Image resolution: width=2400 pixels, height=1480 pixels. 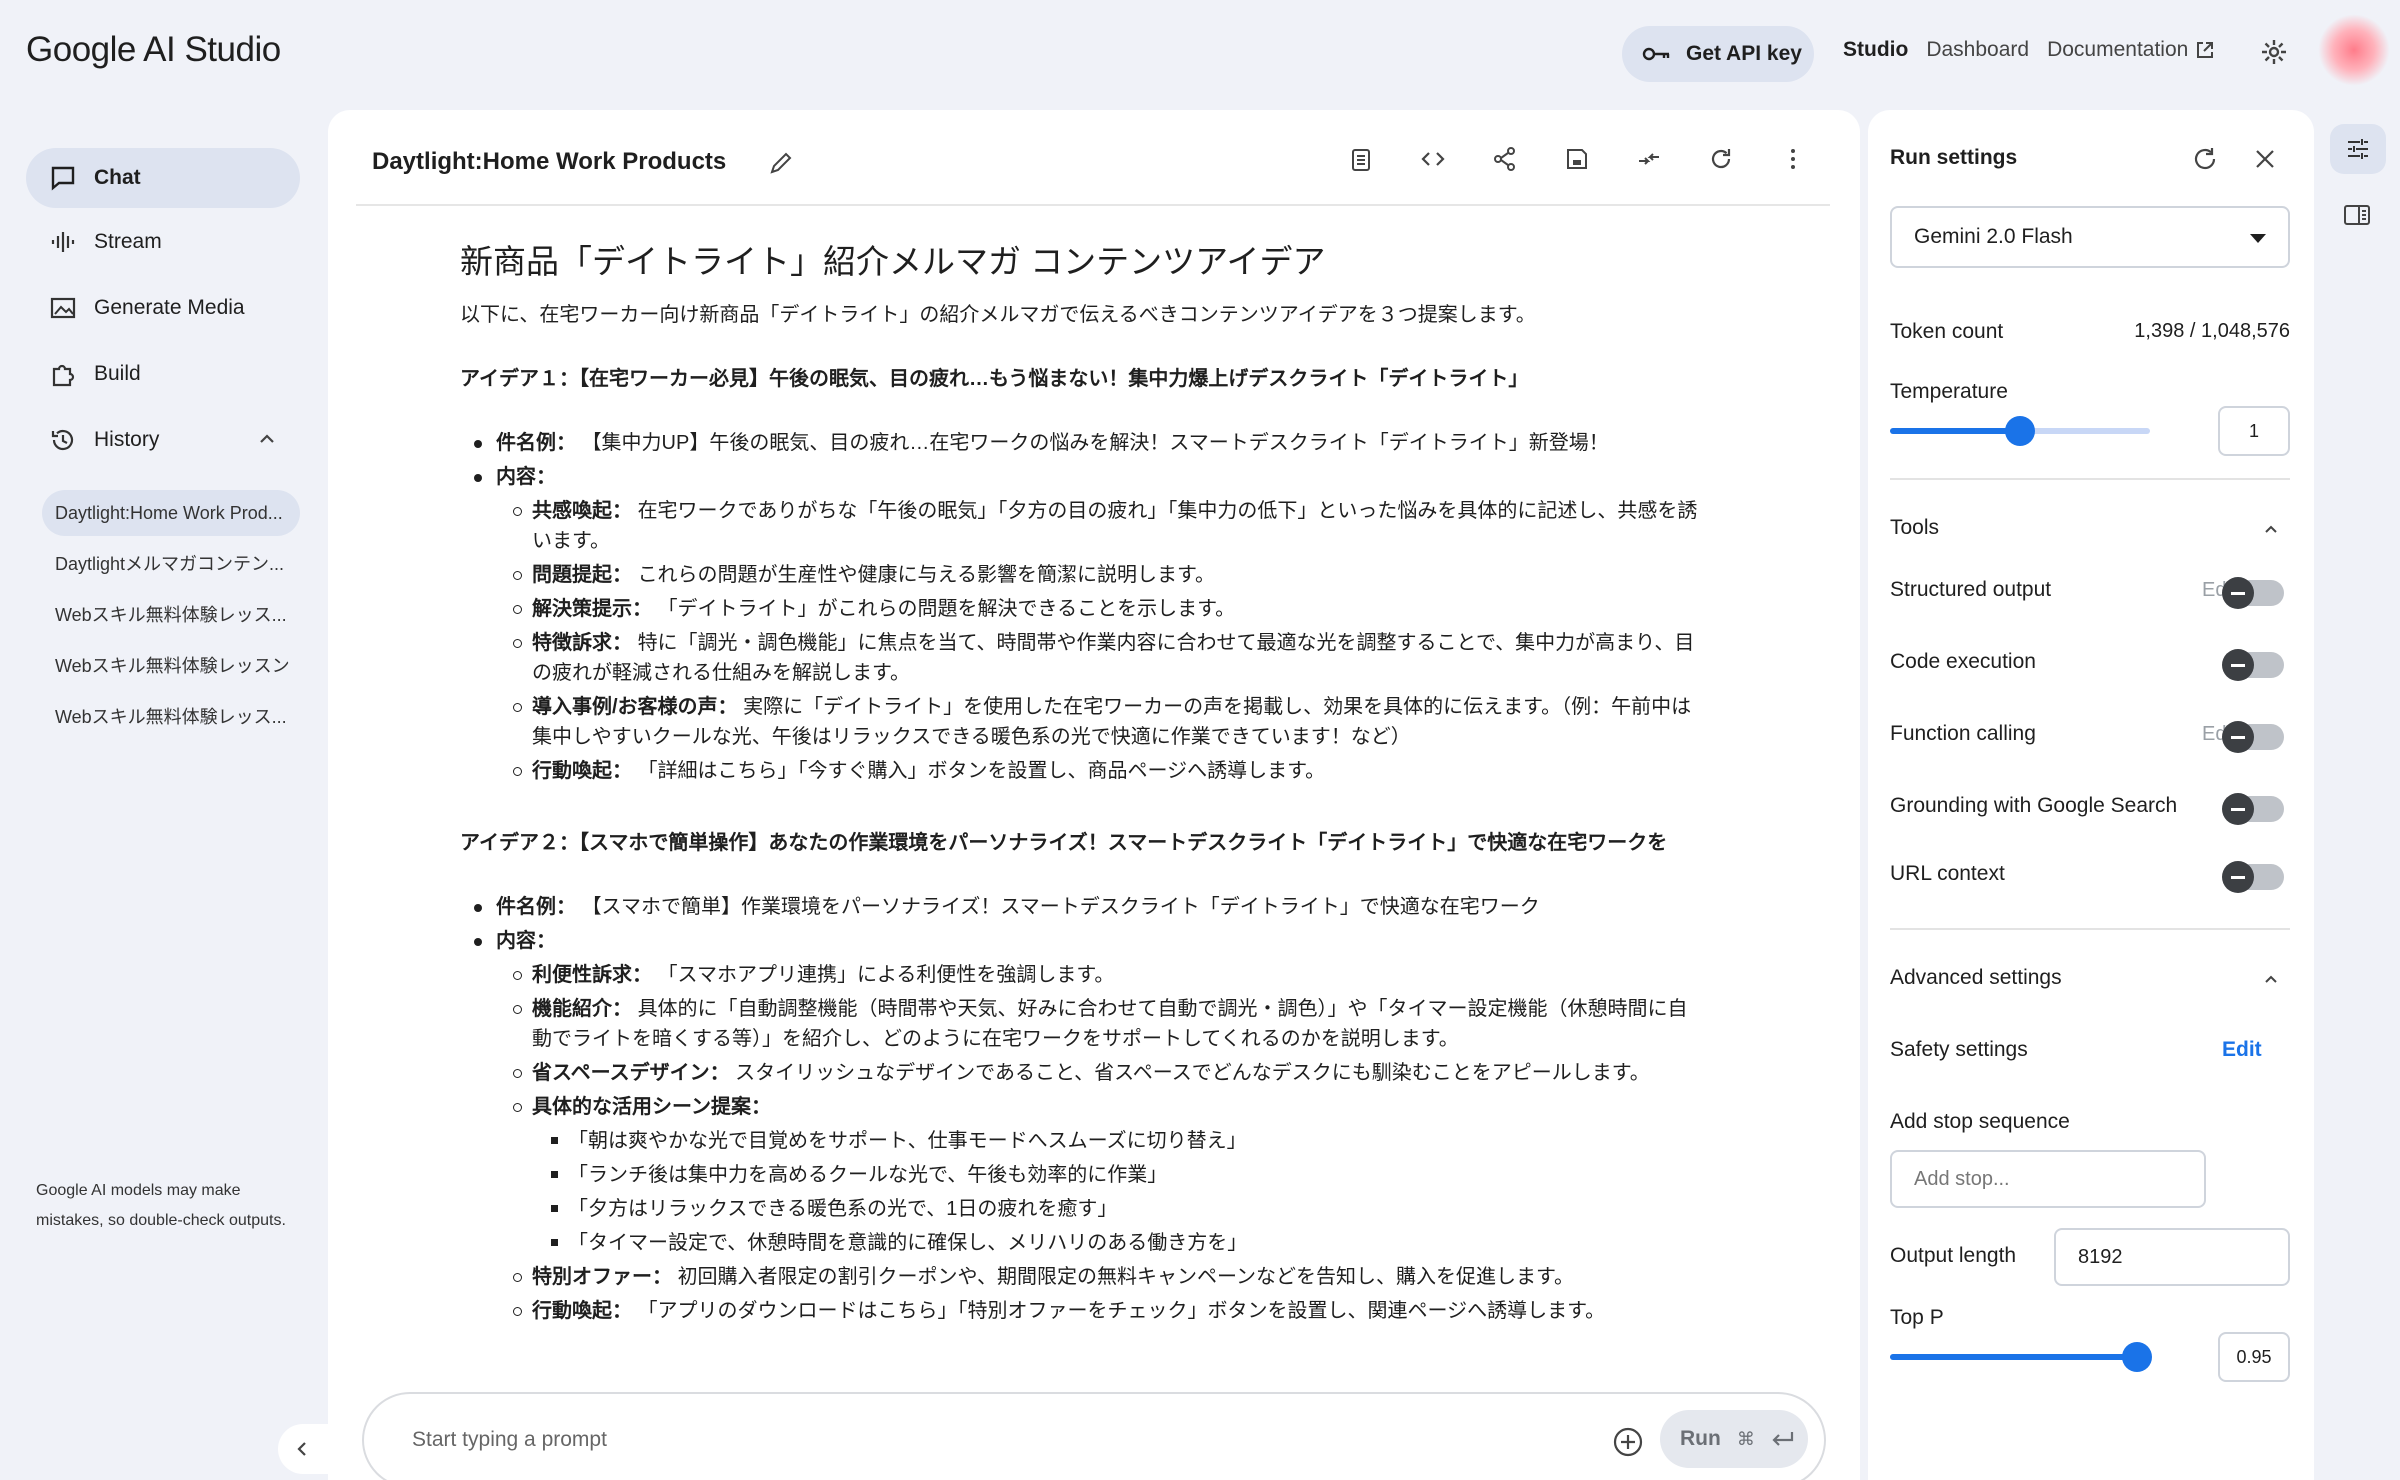 I want to click on top-p-slider-handle, so click(x=2137, y=1357).